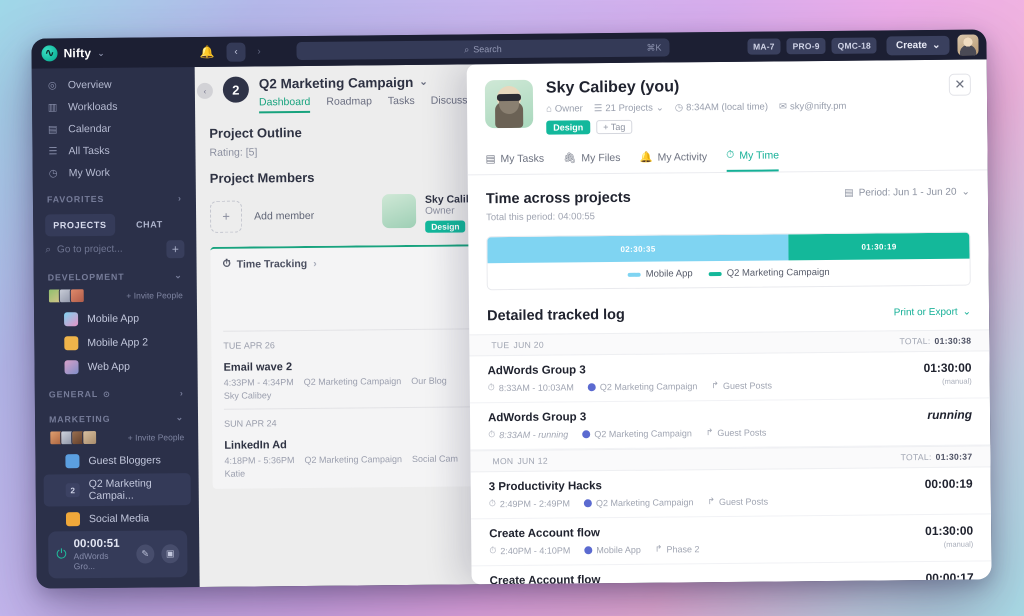 The width and height of the screenshot is (1024, 616). Describe the element at coordinates (96, 544) in the screenshot. I see `timer-elapsed: 00:00:51` at that location.